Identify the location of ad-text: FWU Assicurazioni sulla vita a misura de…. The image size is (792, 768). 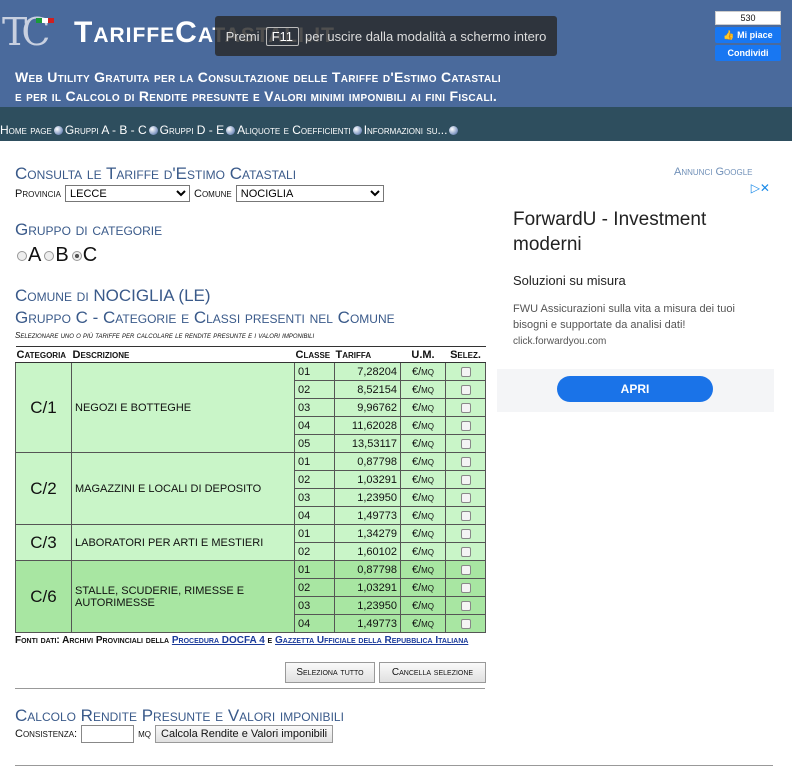
(624, 317).